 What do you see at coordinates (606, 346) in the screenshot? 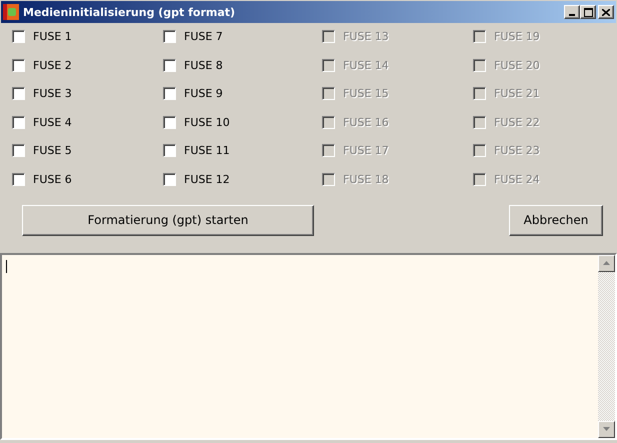
I see `scrollbar` at bounding box center [606, 346].